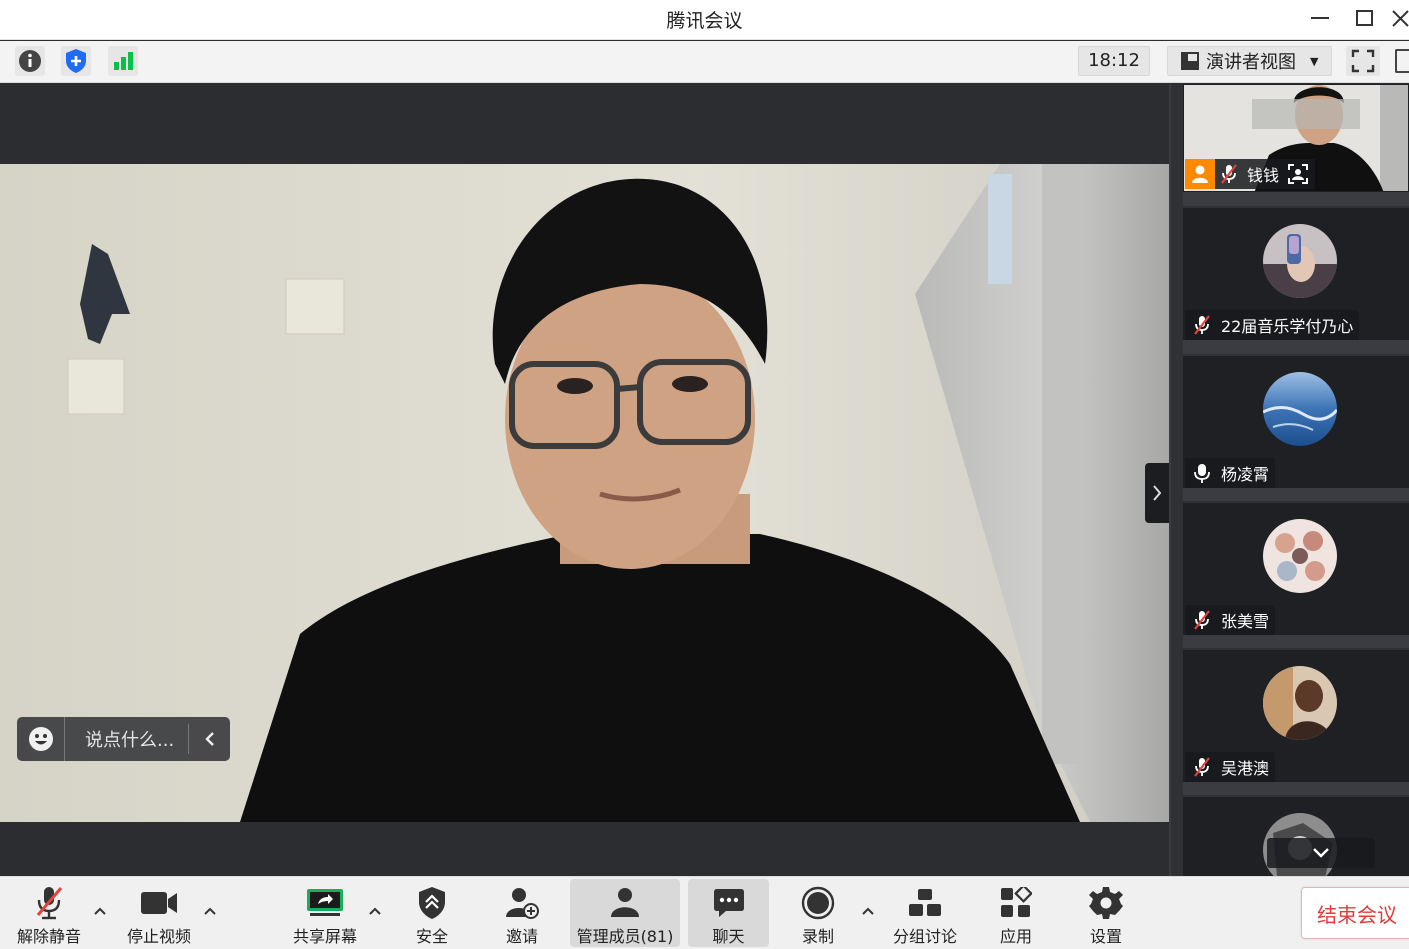 The width and height of the screenshot is (1409, 949). Describe the element at coordinates (1190, 61) in the screenshot. I see `layout-icon` at that location.